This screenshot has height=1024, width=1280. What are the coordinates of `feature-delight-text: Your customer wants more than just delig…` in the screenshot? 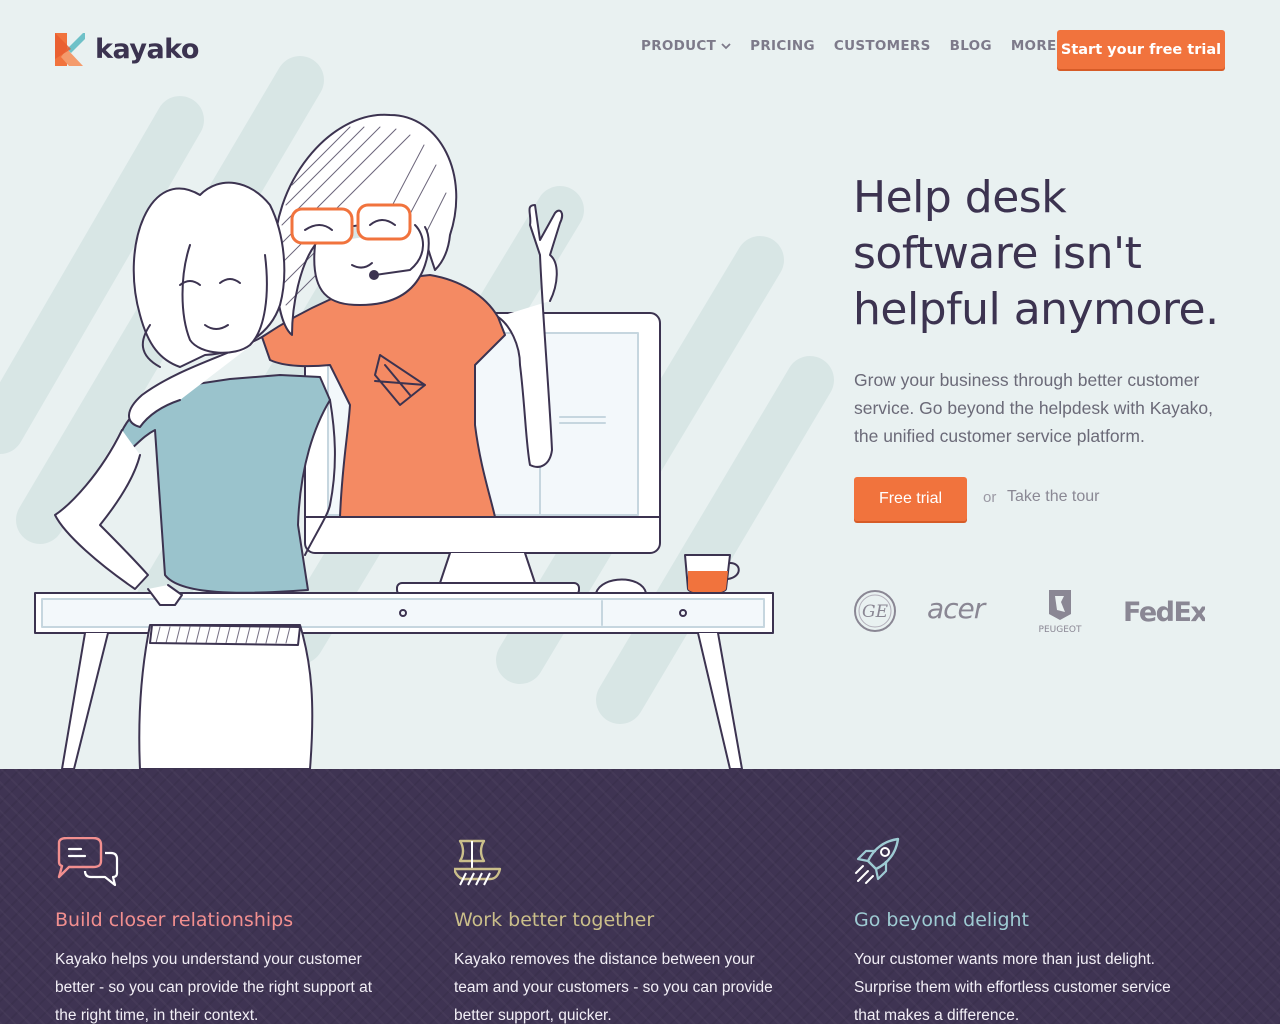 It's located at (1012, 987).